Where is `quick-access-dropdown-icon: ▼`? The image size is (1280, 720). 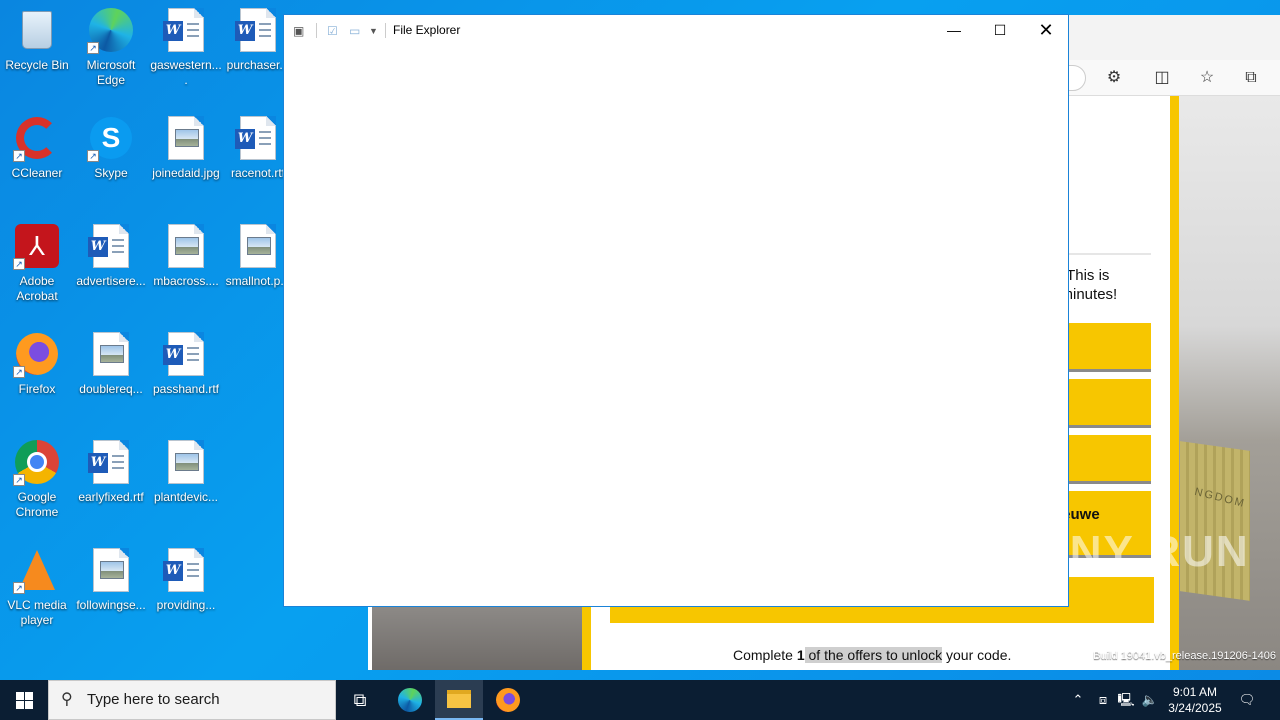
quick-access-dropdown-icon: ▼ is located at coordinates (373, 31).